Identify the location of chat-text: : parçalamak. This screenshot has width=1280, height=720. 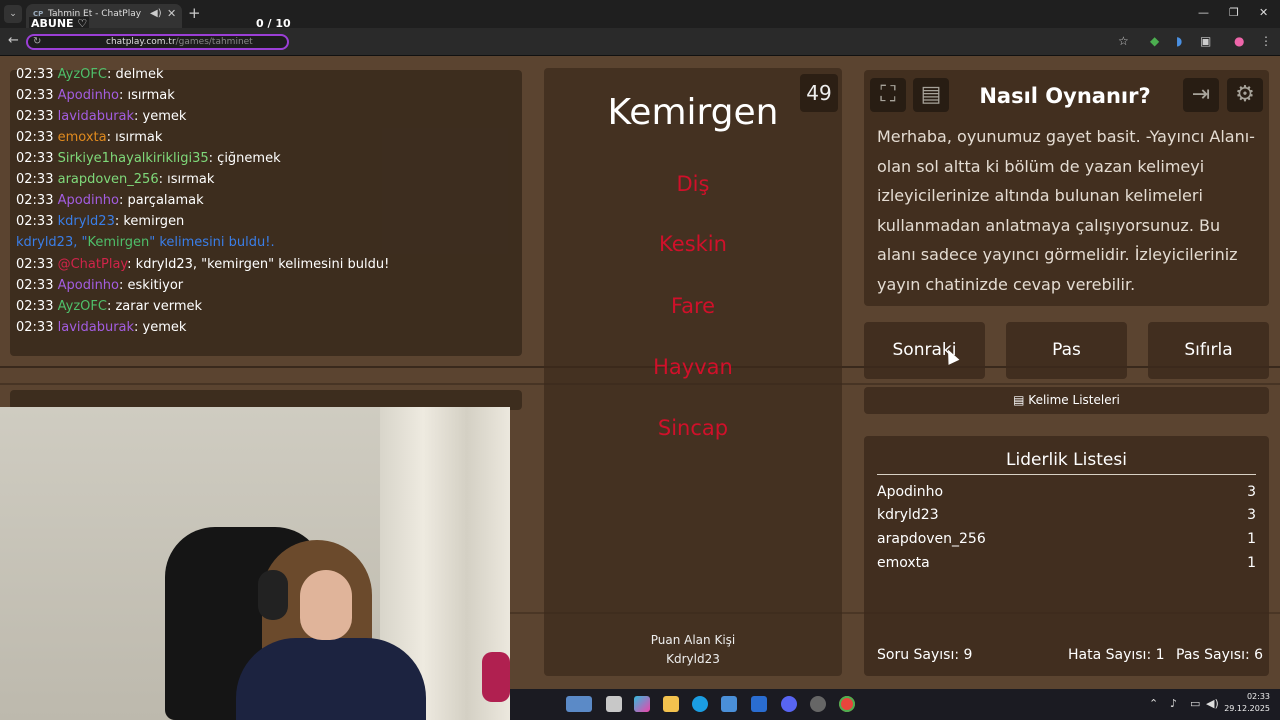
(161, 200).